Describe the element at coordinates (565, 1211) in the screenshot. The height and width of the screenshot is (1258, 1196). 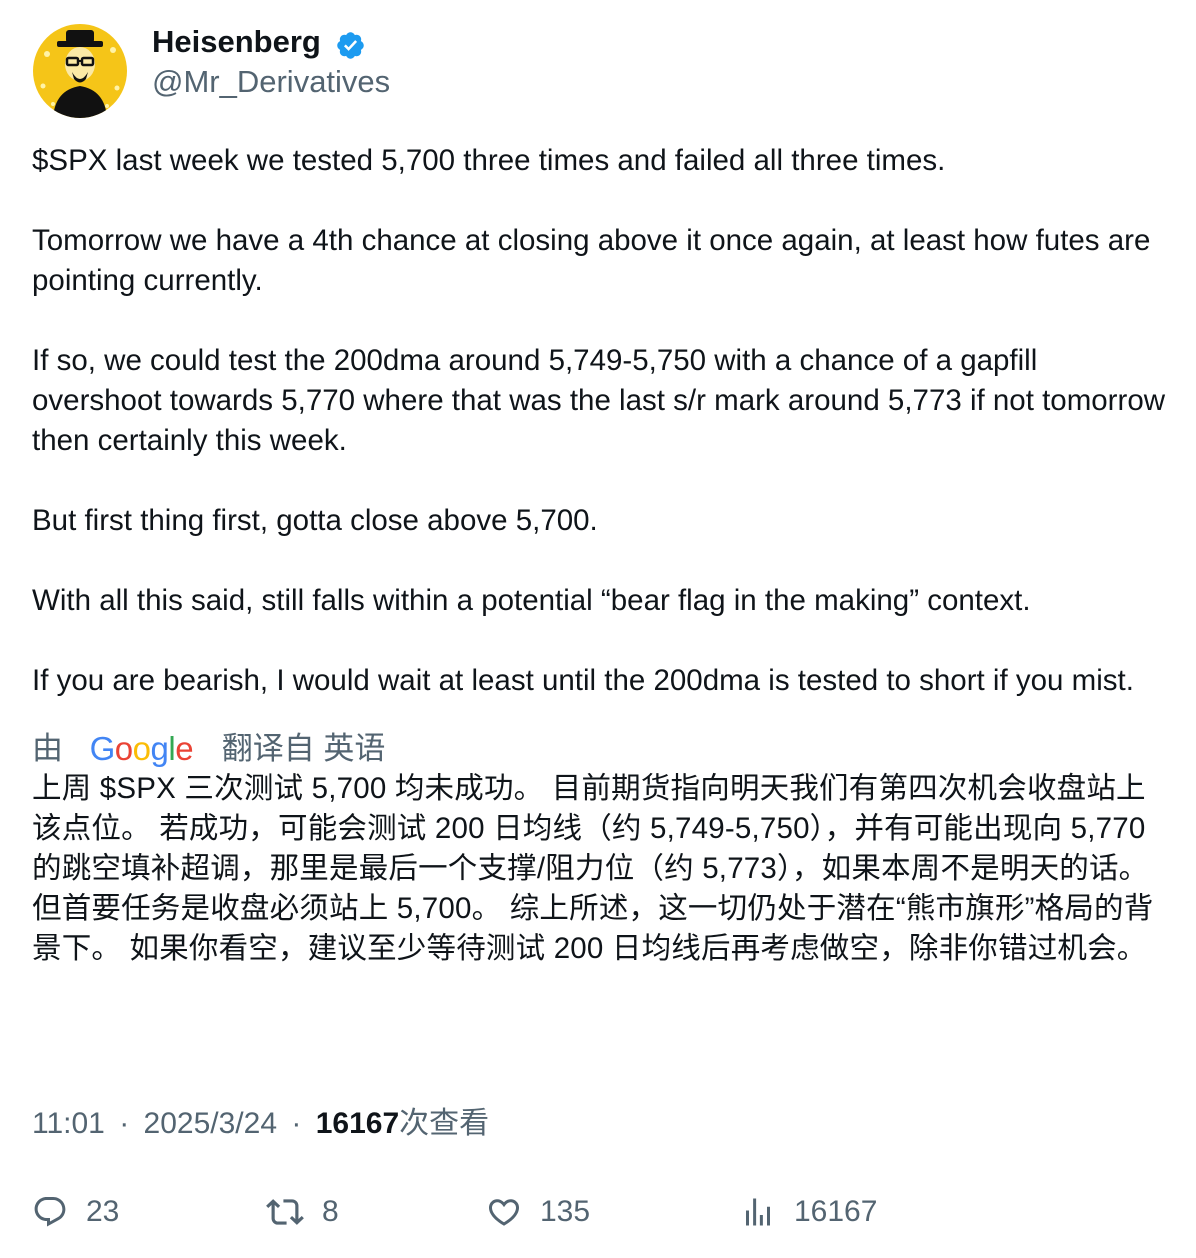
I see `like-count: 135` at that location.